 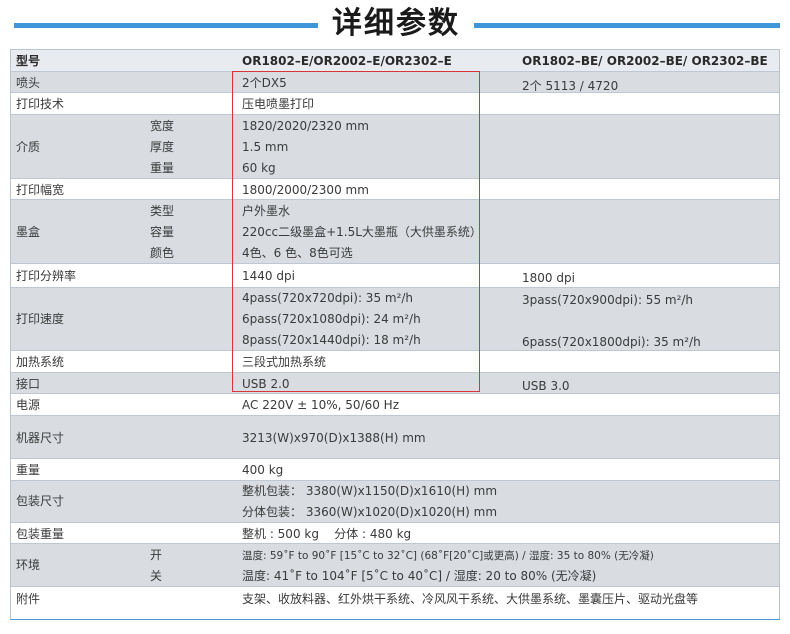 What do you see at coordinates (162, 232) in the screenshot?
I see `sub-label-capacity: 容量` at bounding box center [162, 232].